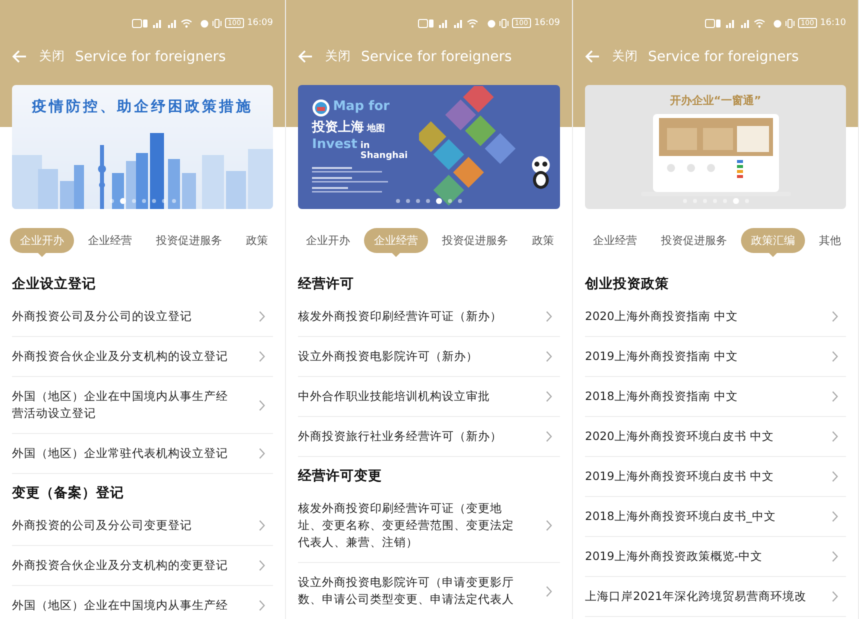 This screenshot has height=619, width=859. I want to click on list-item: 中外合作职业技能培训机构设立审批, so click(429, 397).